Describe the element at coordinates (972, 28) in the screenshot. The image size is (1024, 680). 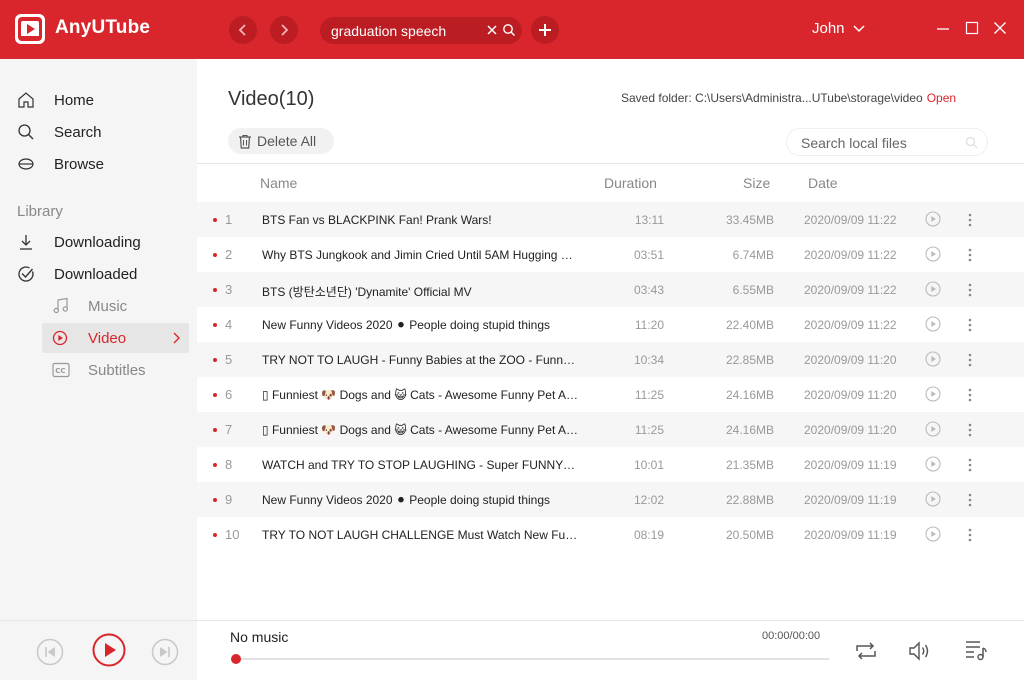
I see `maximize-icon` at that location.